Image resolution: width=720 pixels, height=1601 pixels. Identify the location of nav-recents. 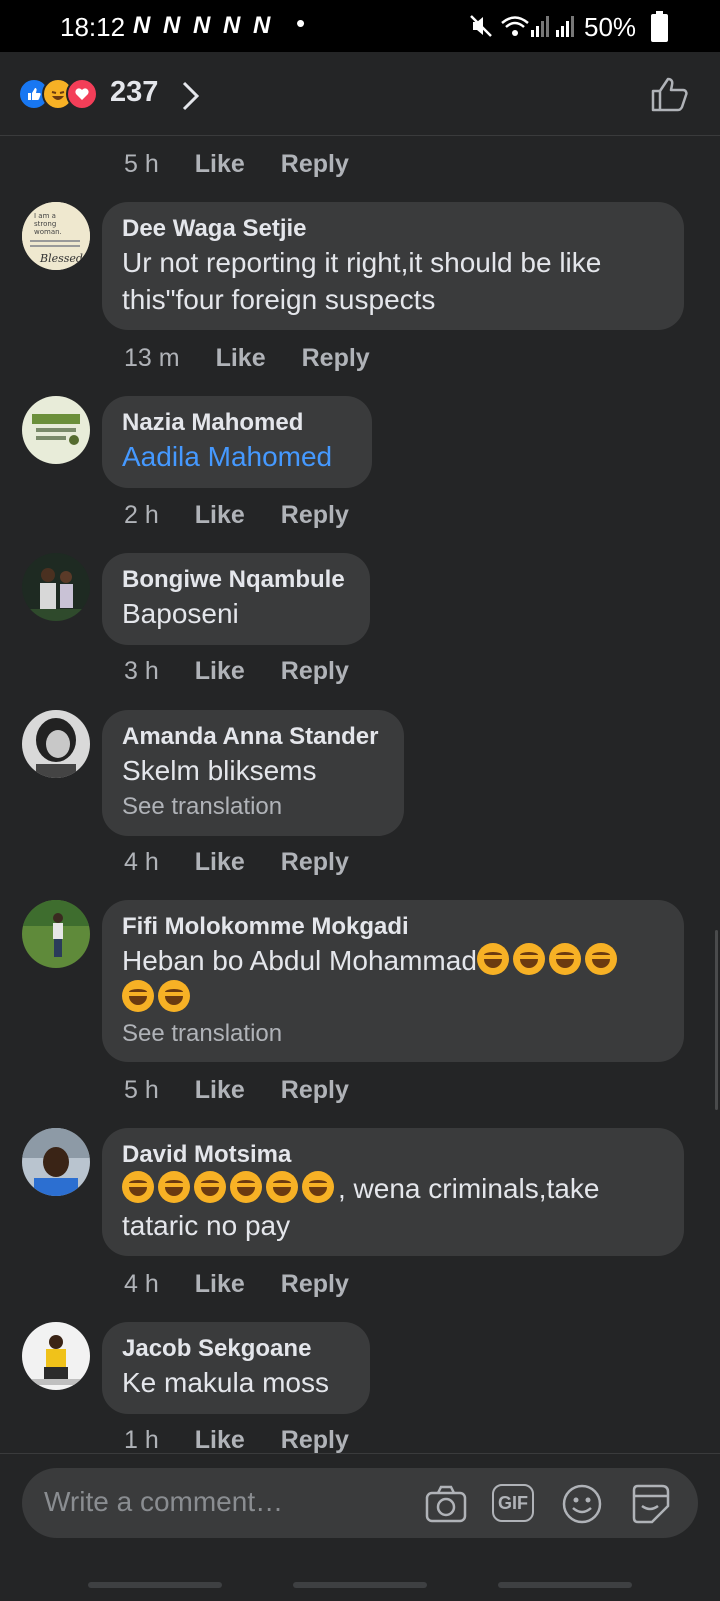
(155, 1585).